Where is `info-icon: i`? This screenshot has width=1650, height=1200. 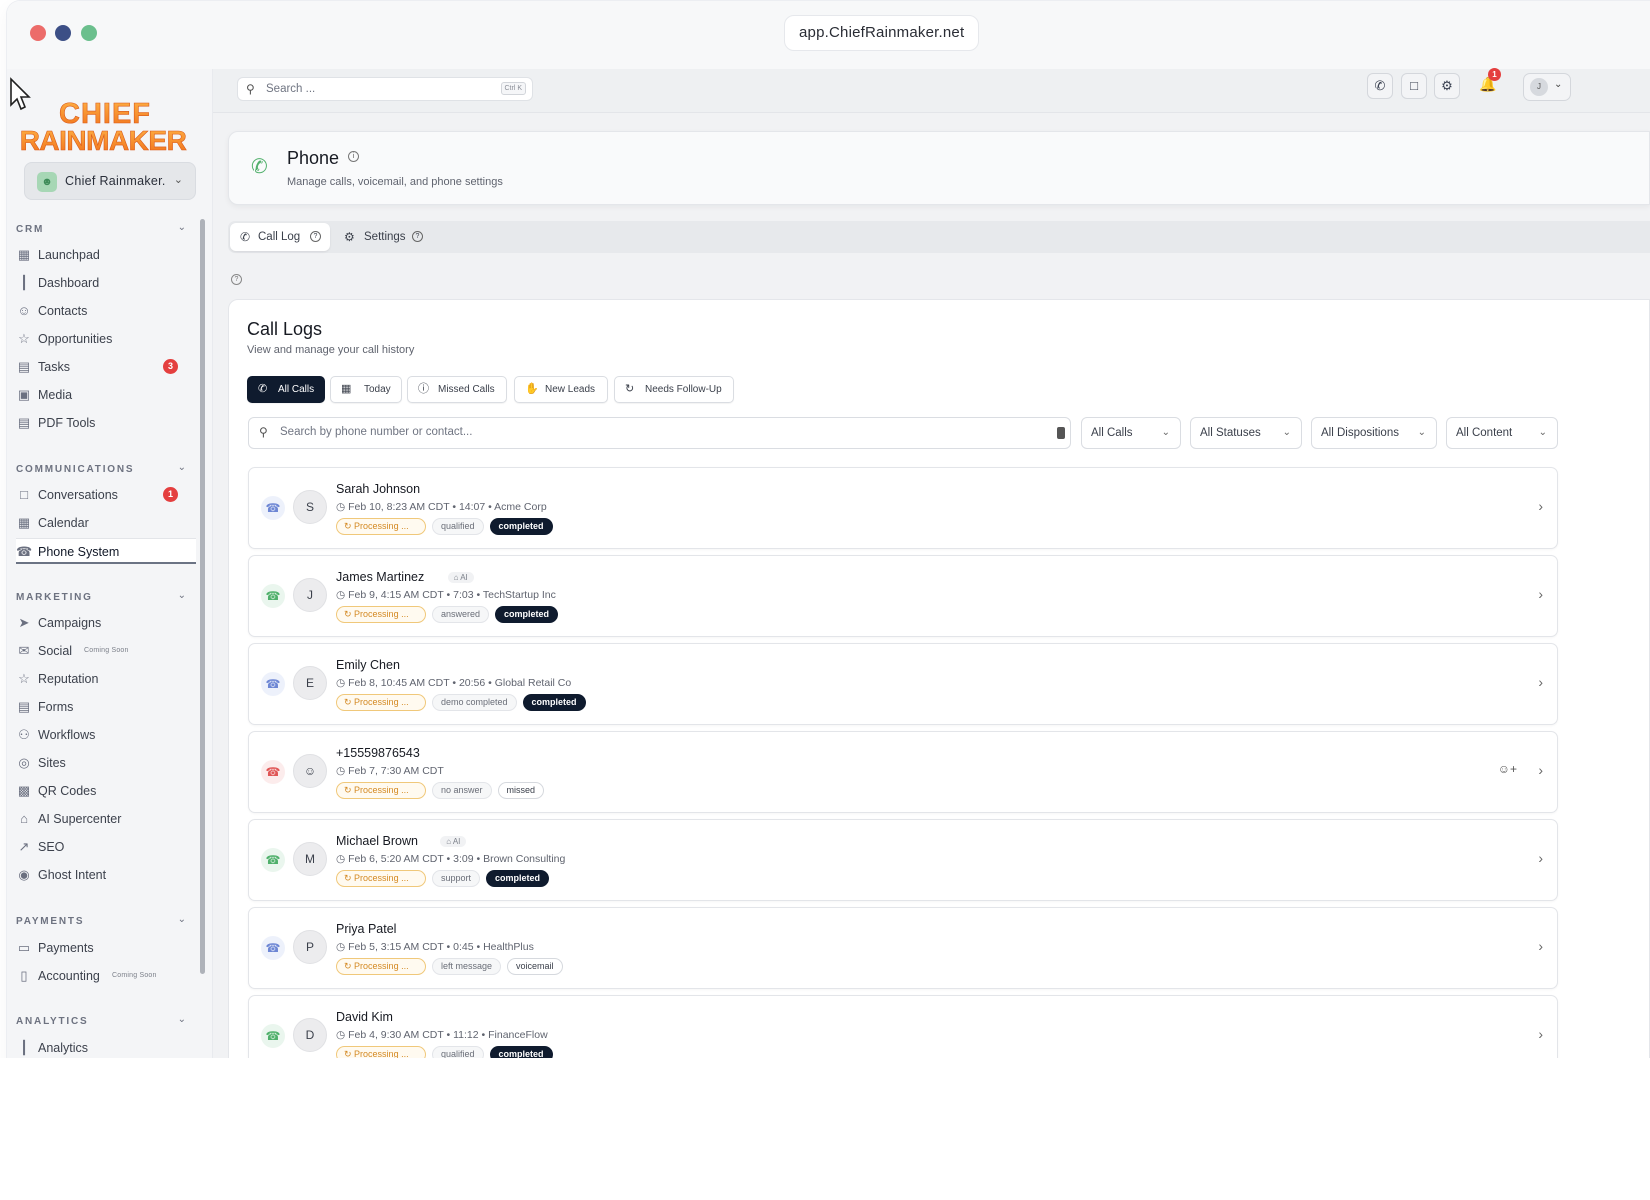
info-icon: i is located at coordinates (353, 156).